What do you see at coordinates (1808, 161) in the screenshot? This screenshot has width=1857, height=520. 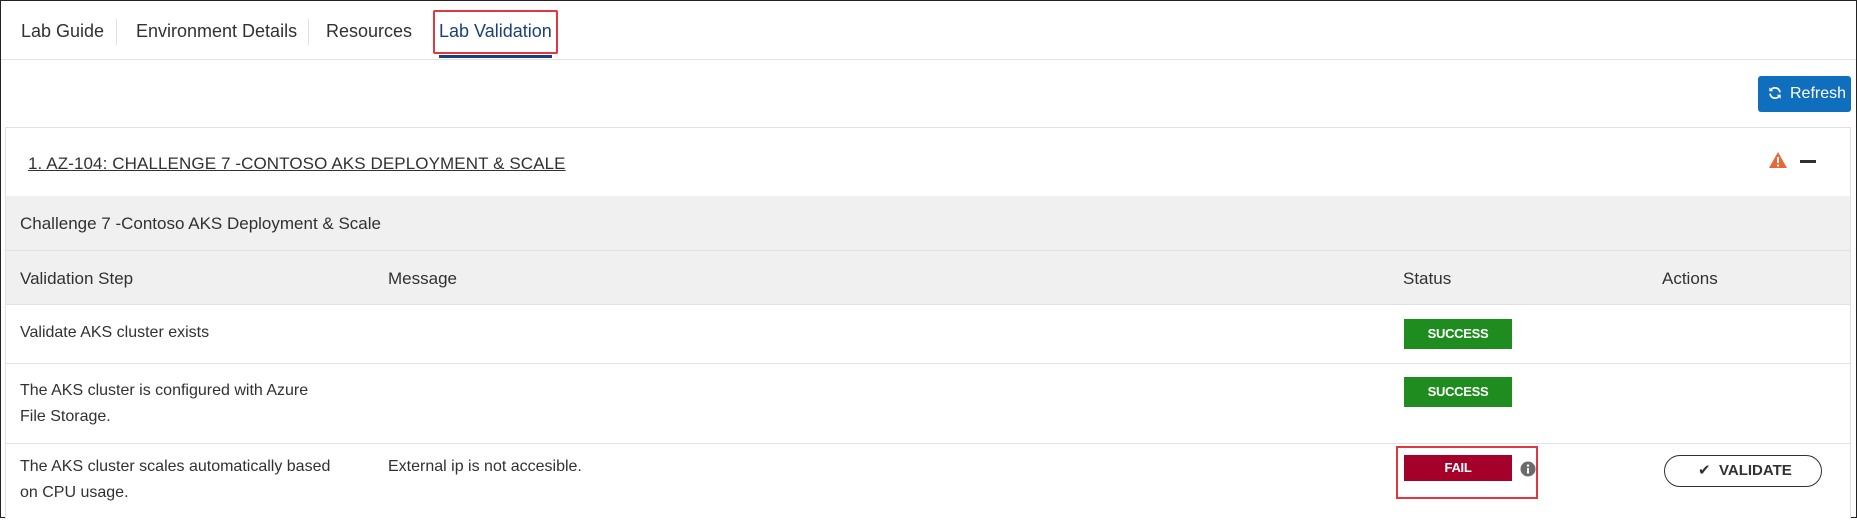 I see `minus-icon` at bounding box center [1808, 161].